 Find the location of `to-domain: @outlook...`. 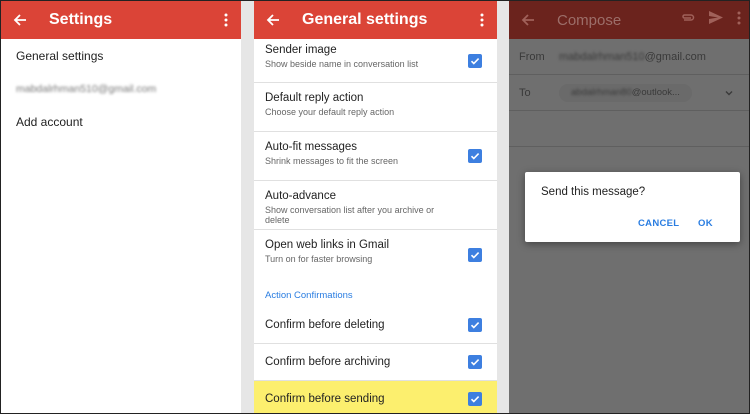

to-domain: @outlook... is located at coordinates (655, 92).